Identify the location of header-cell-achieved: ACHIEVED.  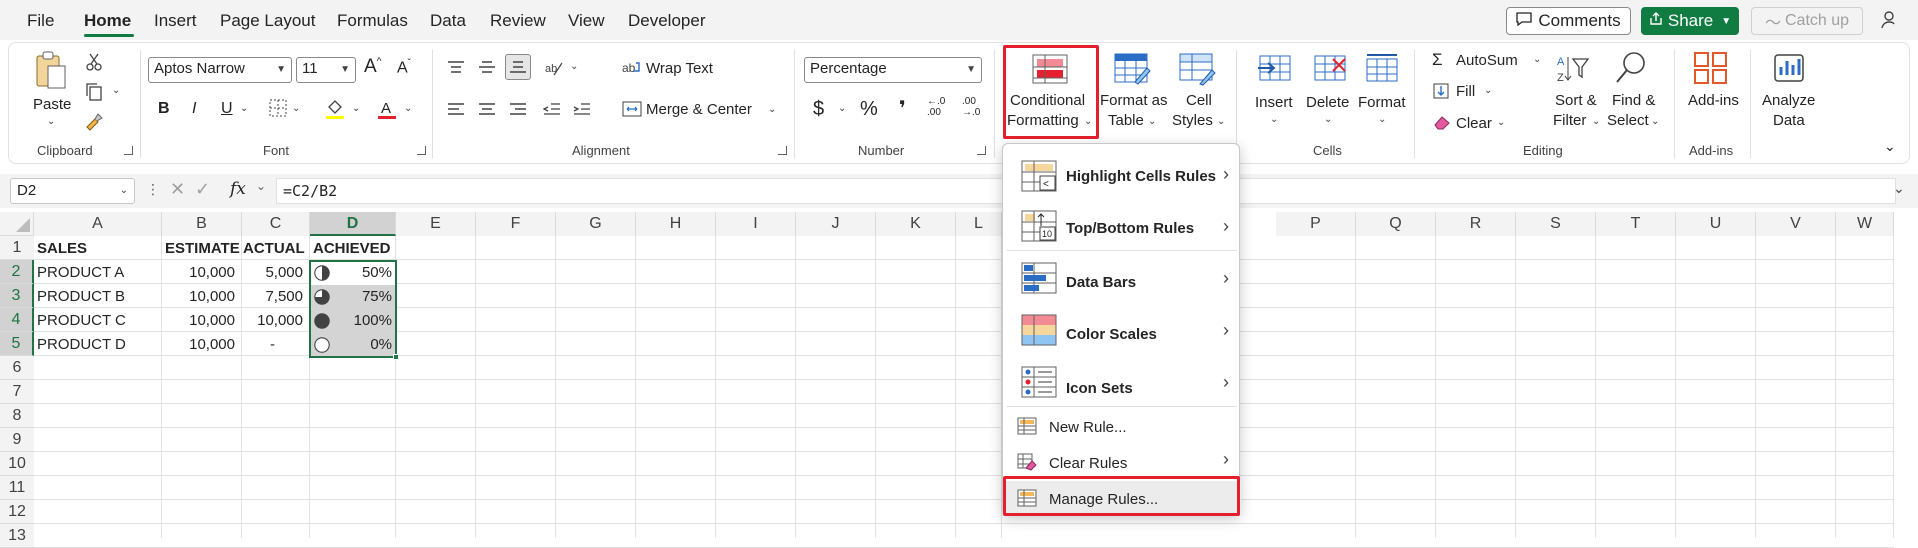
(352, 249).